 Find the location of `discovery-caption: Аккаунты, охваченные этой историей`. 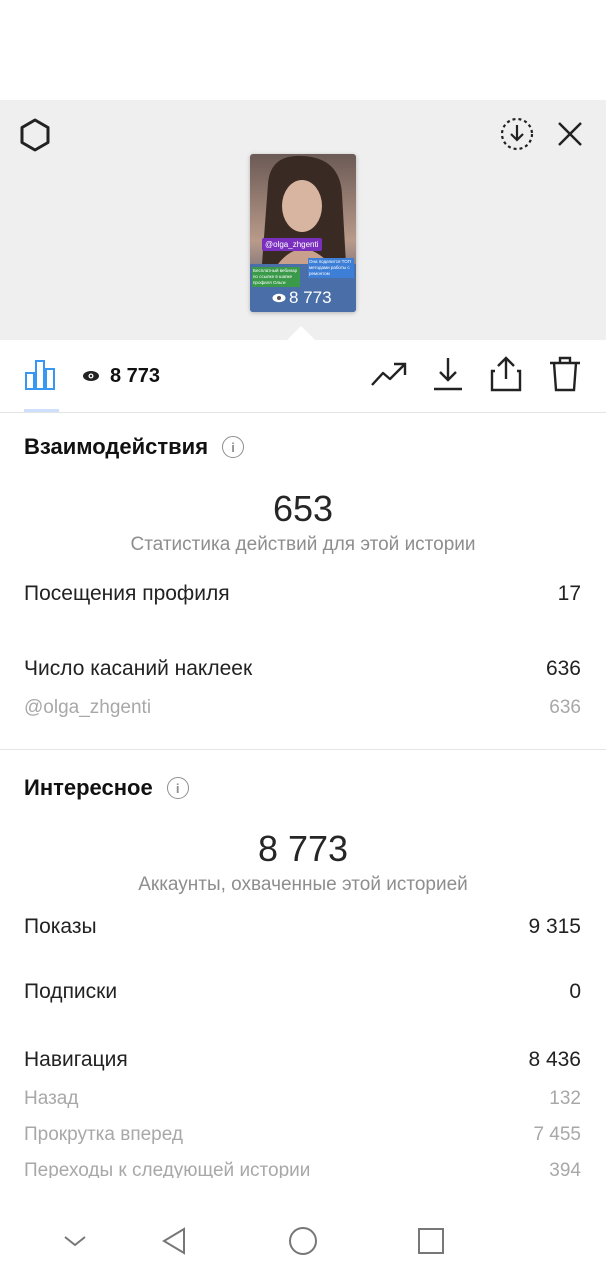

discovery-caption: Аккаунты, охваченные этой историей is located at coordinates (303, 884).